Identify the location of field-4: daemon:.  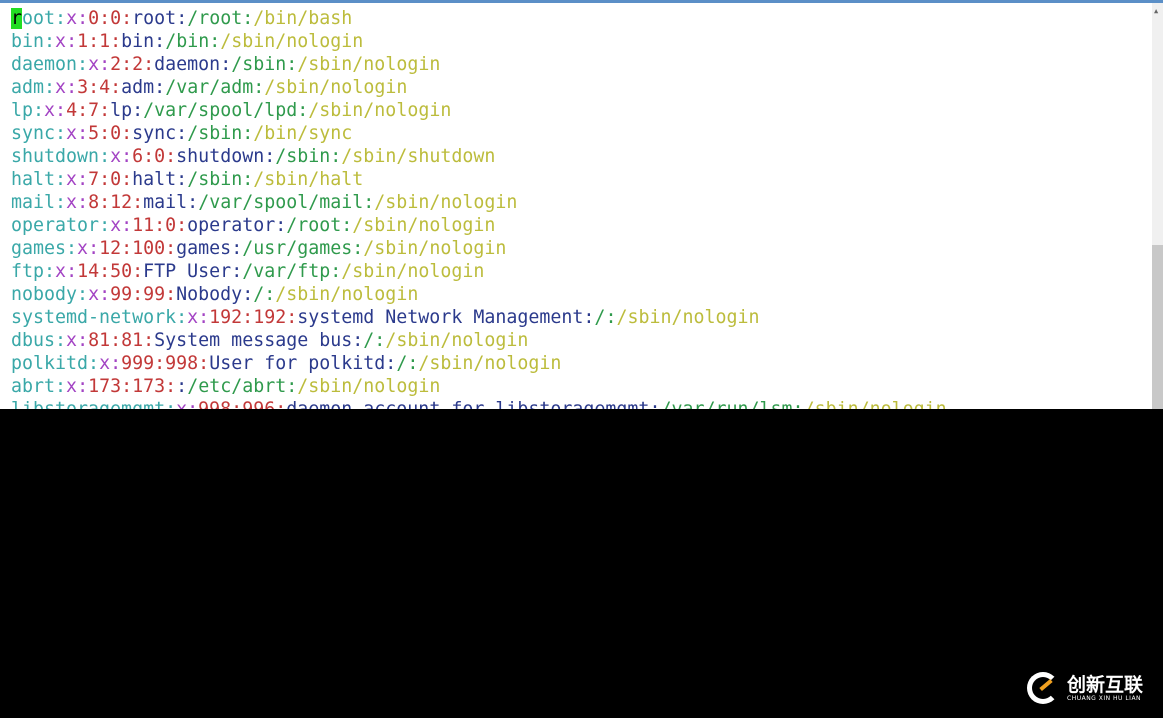
(193, 64).